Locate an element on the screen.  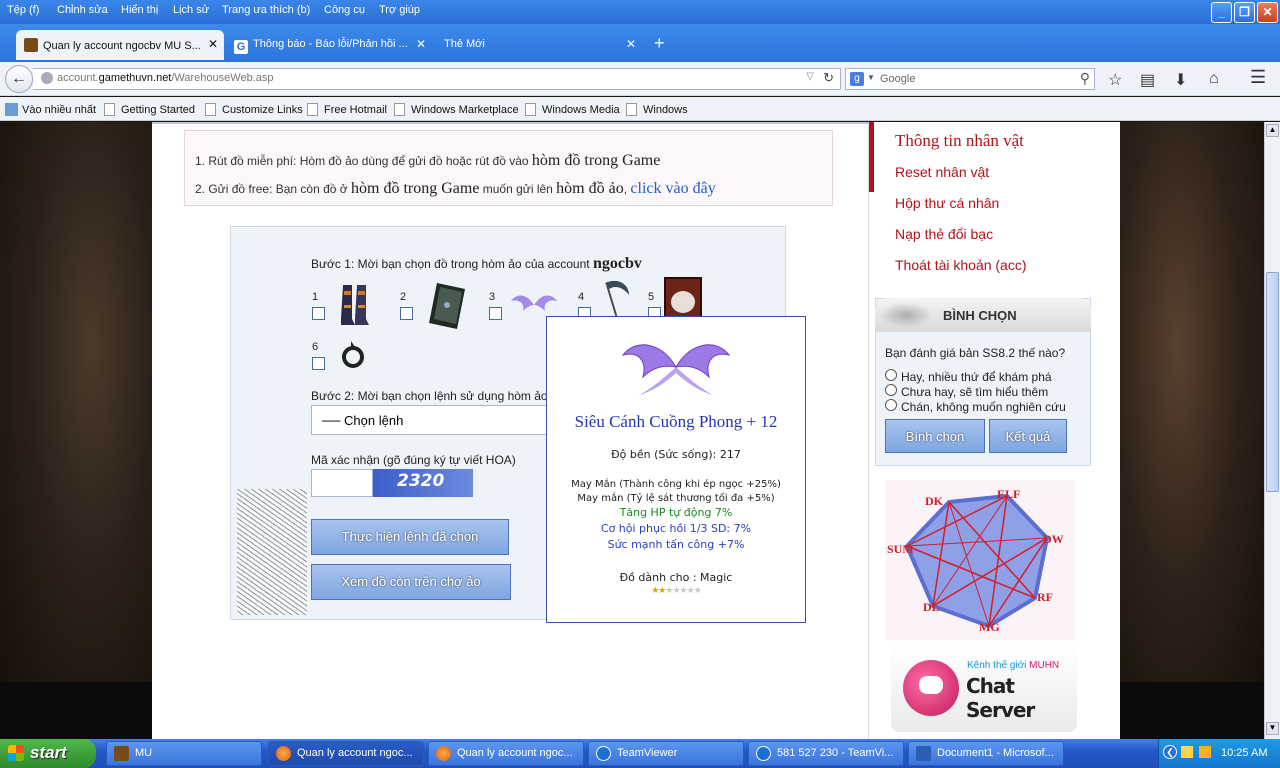
clock: 10:25 AM is located at coordinates (1244, 753).